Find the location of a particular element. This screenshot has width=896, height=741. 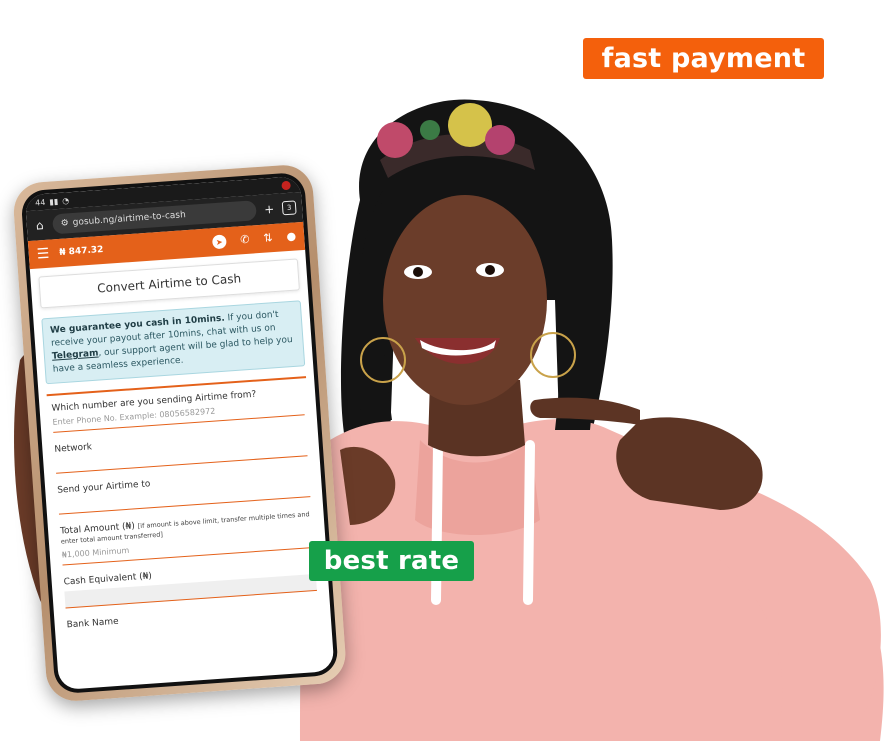

network-field: Network is located at coordinates (181, 450).